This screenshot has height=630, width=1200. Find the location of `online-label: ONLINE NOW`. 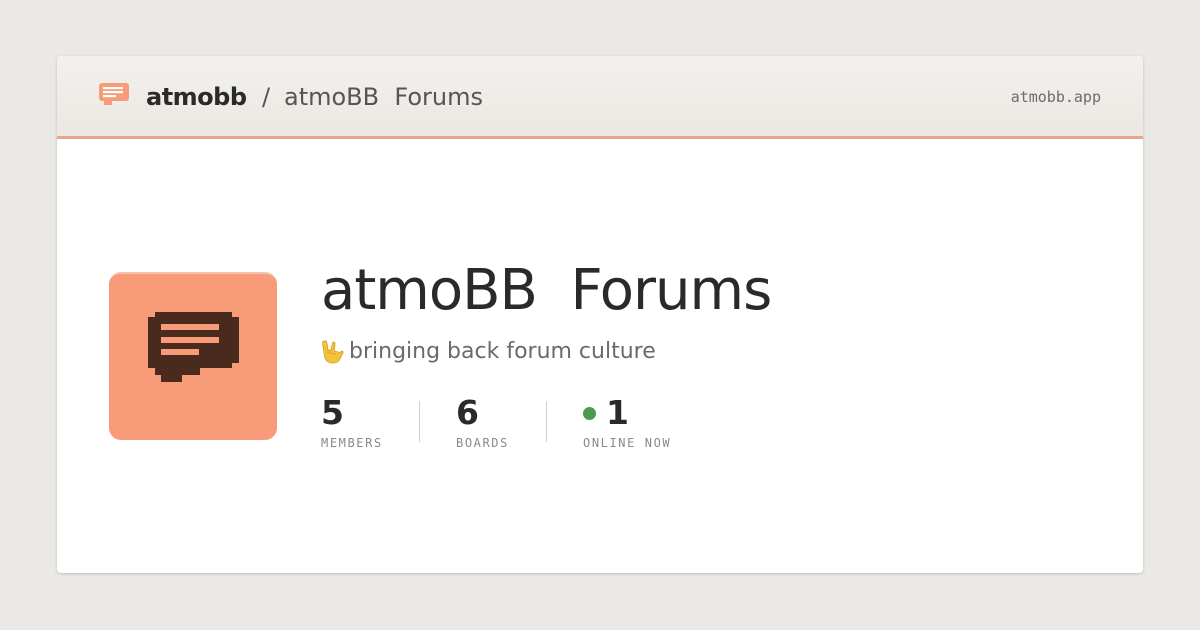

online-label: ONLINE NOW is located at coordinates (627, 443).